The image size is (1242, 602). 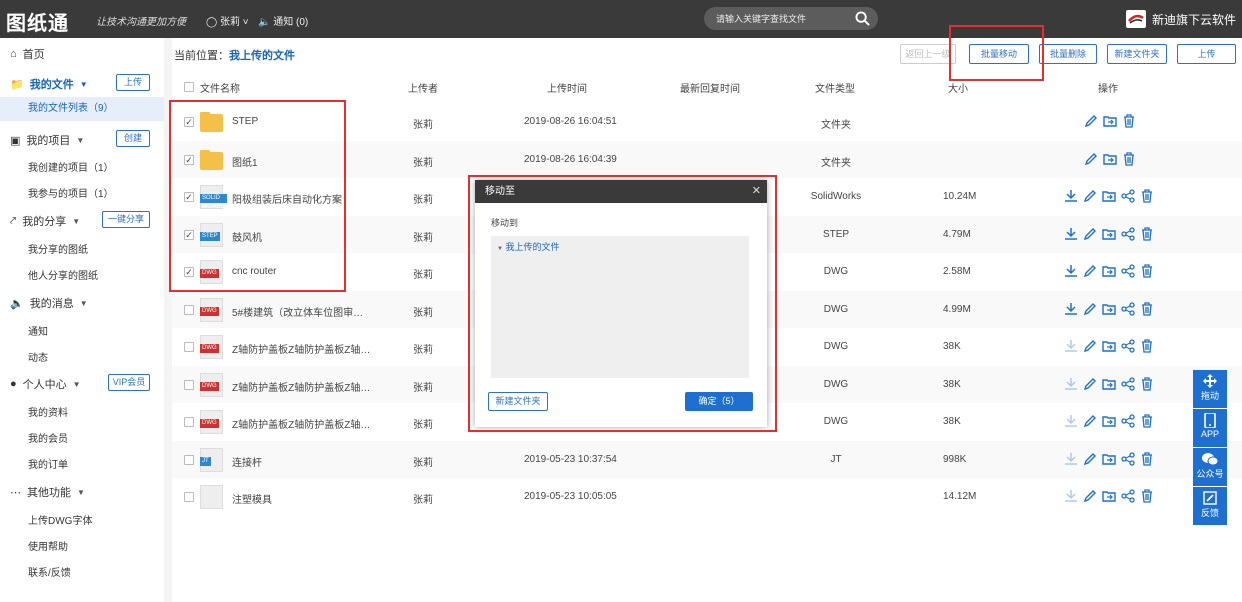 What do you see at coordinates (1210, 506) in the screenshot?
I see `feedback-button: 反馈` at bounding box center [1210, 506].